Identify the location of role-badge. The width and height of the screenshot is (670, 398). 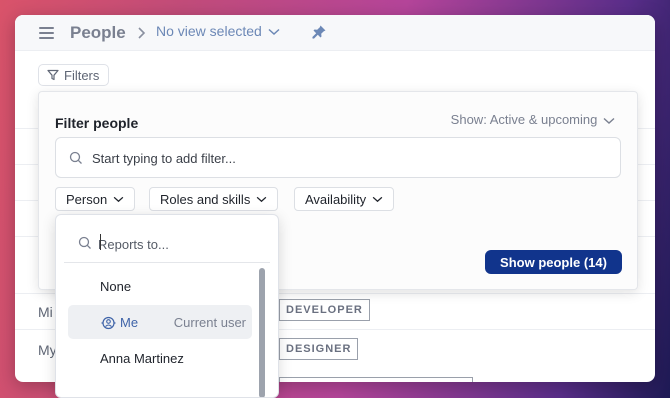
(376, 379).